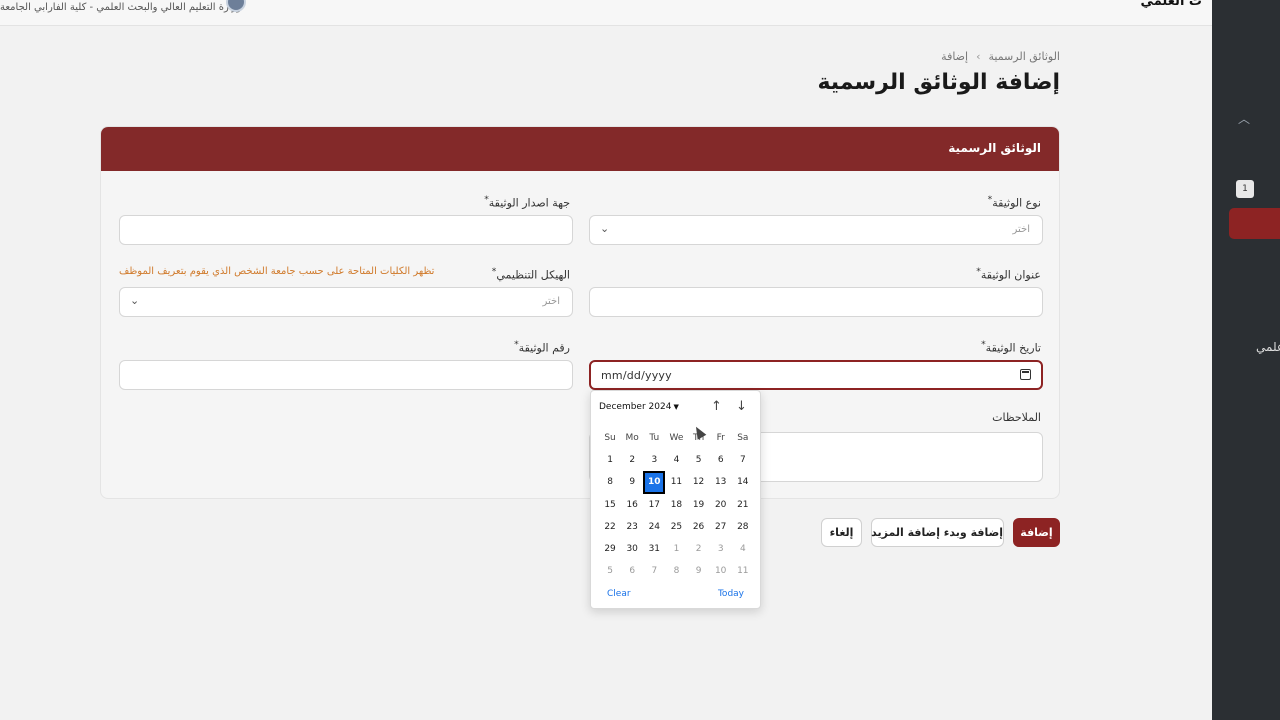 The height and width of the screenshot is (720, 1280). What do you see at coordinates (741, 406) in the screenshot?
I see `arrow-down-icon: ↓` at bounding box center [741, 406].